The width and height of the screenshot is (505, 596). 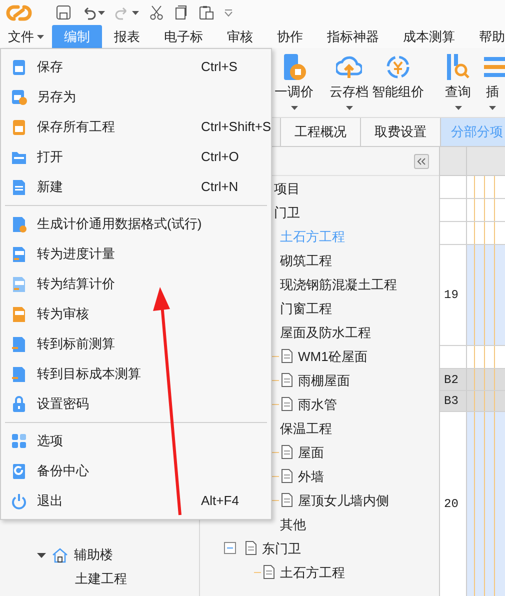 I want to click on backup-icon, so click(x=19, y=471).